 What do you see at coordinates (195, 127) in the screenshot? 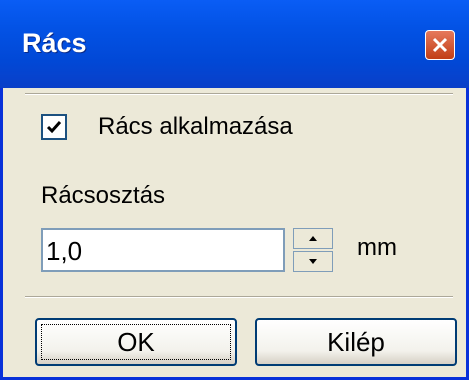
I see `apply-grid-label: Rács alkalmazása` at bounding box center [195, 127].